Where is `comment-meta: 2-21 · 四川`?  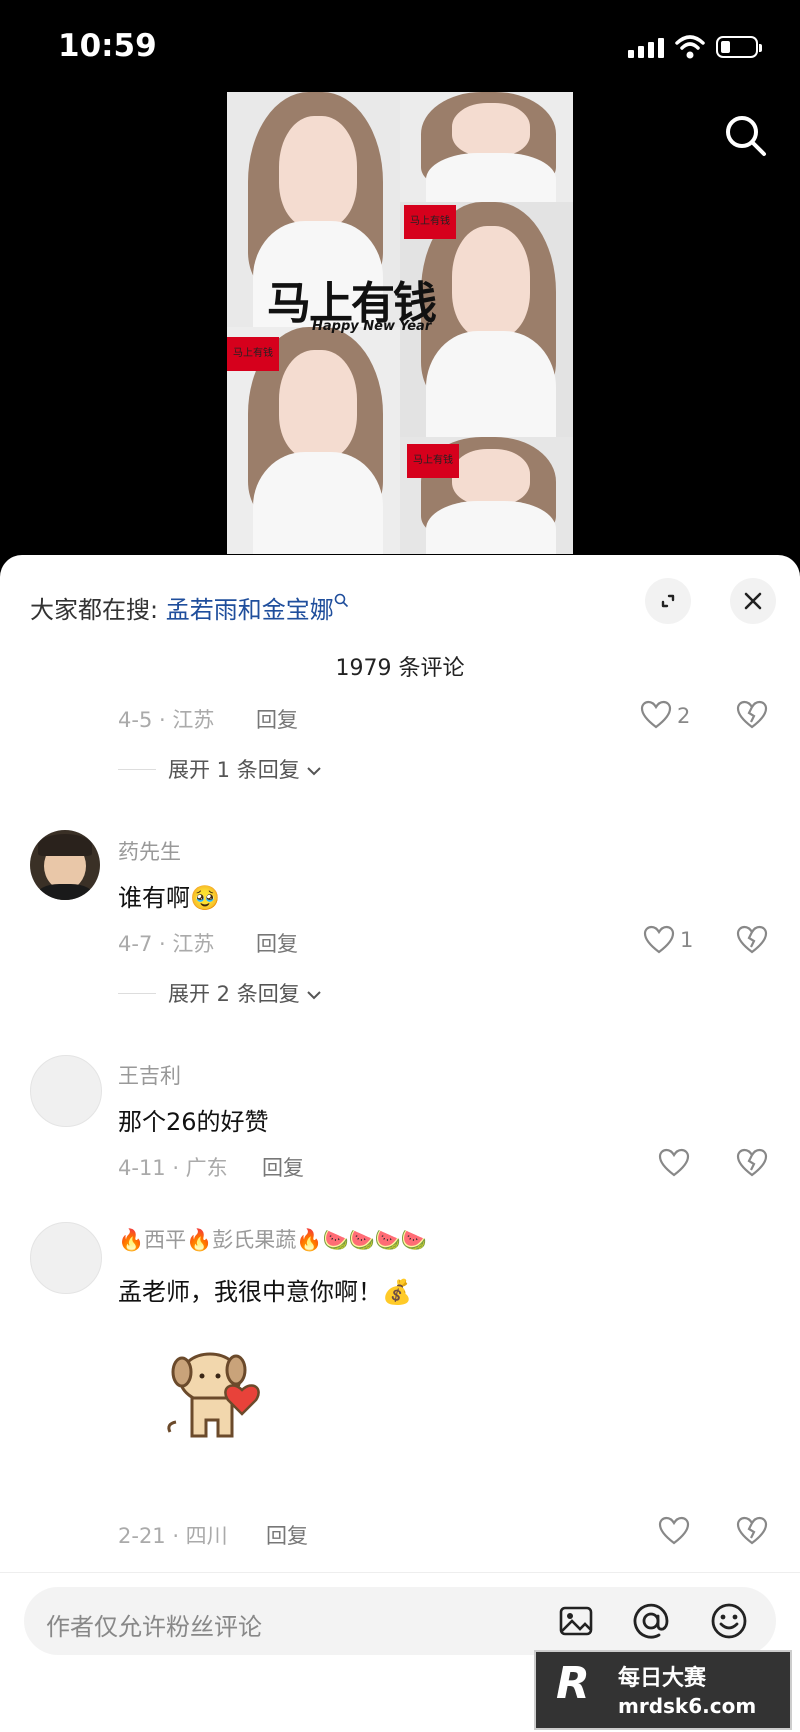 comment-meta: 2-21 · 四川 is located at coordinates (173, 1536).